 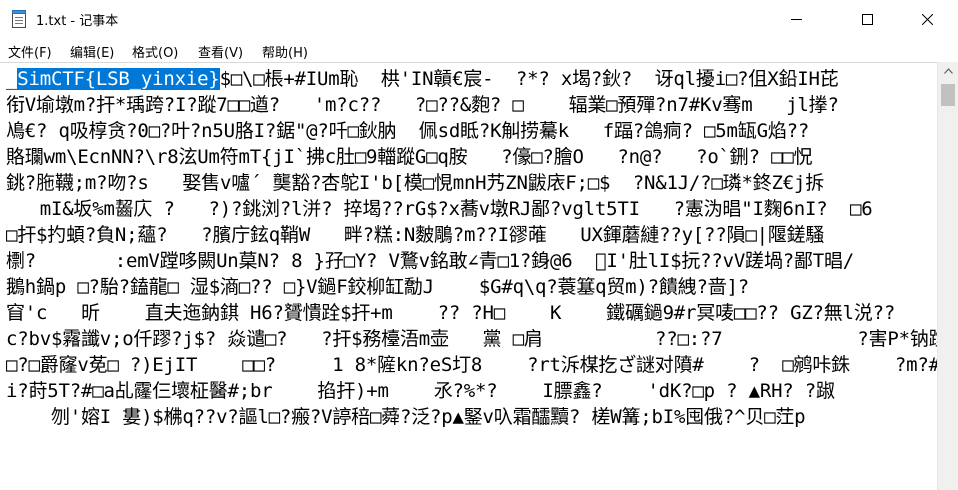 I want to click on maximize-button, so click(x=867, y=19).